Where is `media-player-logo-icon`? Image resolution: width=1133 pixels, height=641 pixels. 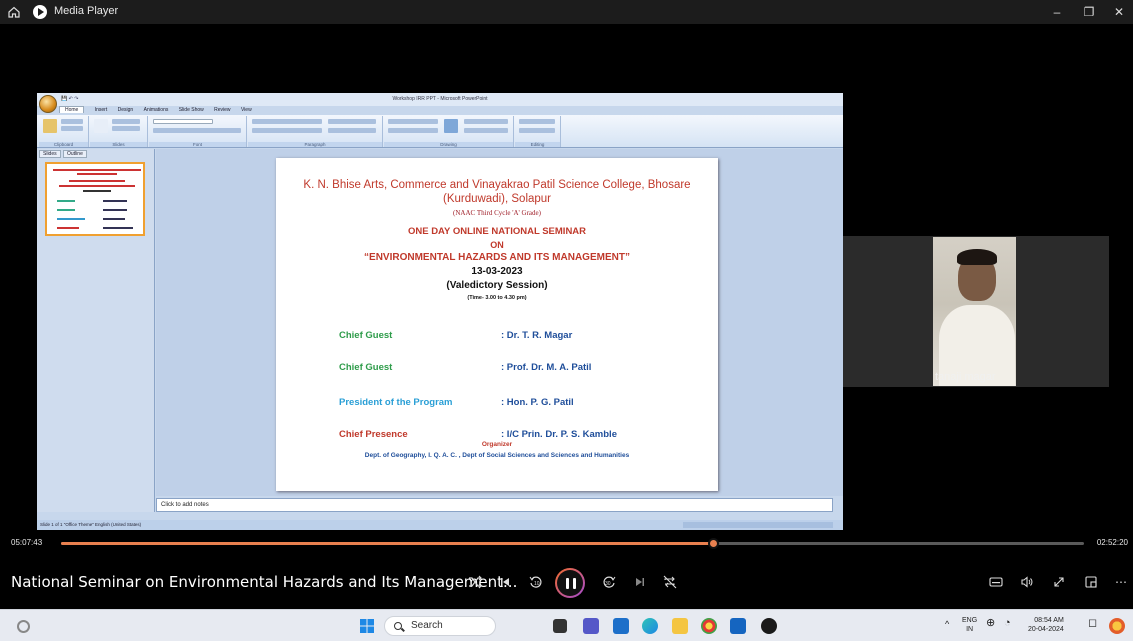 media-player-logo-icon is located at coordinates (40, 12).